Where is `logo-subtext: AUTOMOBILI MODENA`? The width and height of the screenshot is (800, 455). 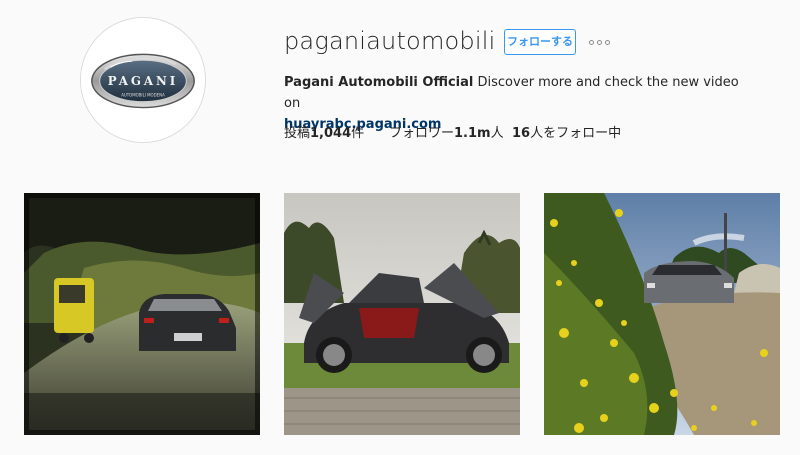
logo-subtext: AUTOMOBILI MODENA is located at coordinates (143, 95).